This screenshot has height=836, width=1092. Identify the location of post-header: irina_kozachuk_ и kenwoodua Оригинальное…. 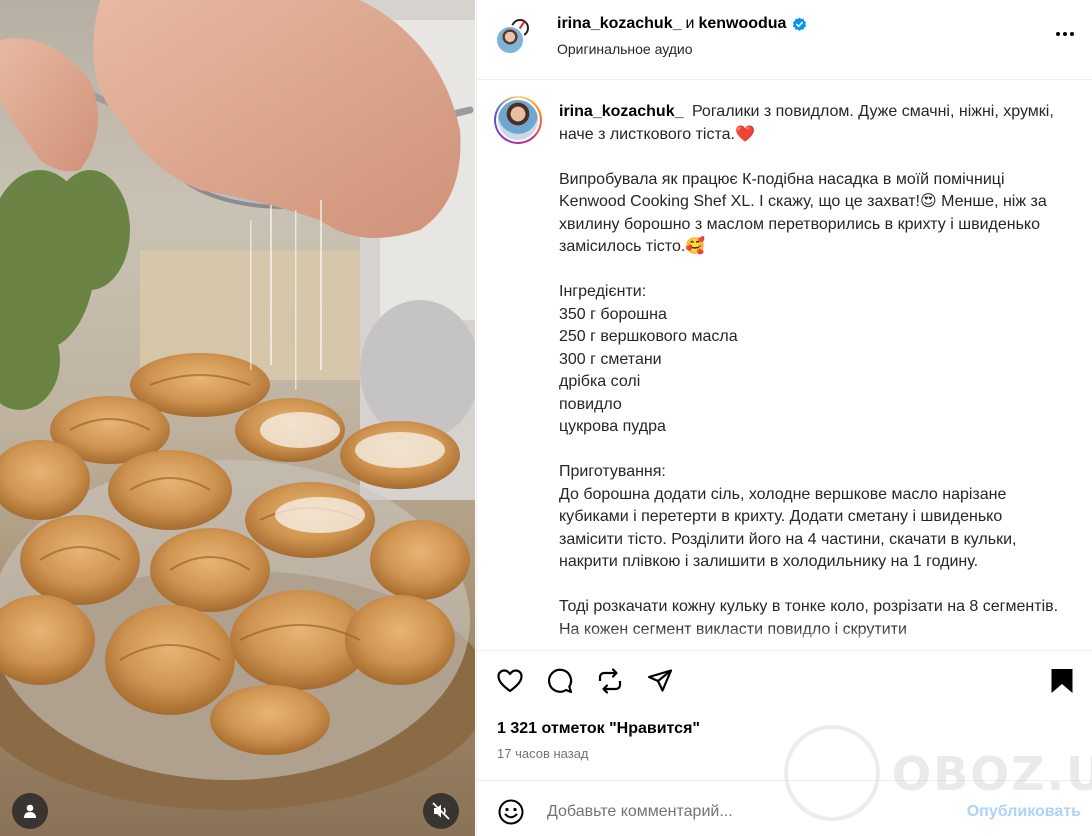
(784, 40).